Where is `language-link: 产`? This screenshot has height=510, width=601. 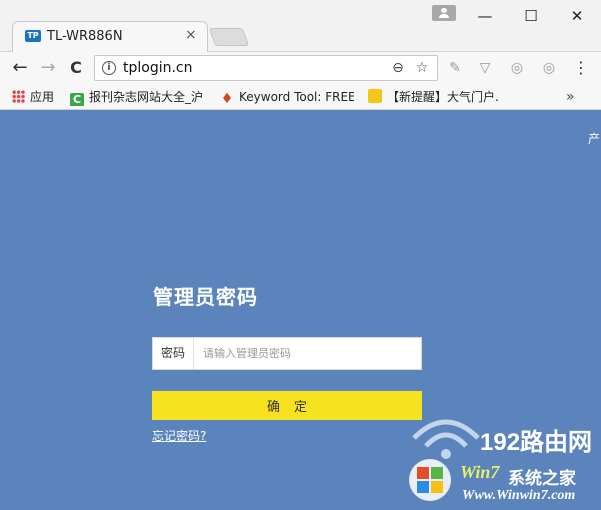
language-link: 产 is located at coordinates (594, 138).